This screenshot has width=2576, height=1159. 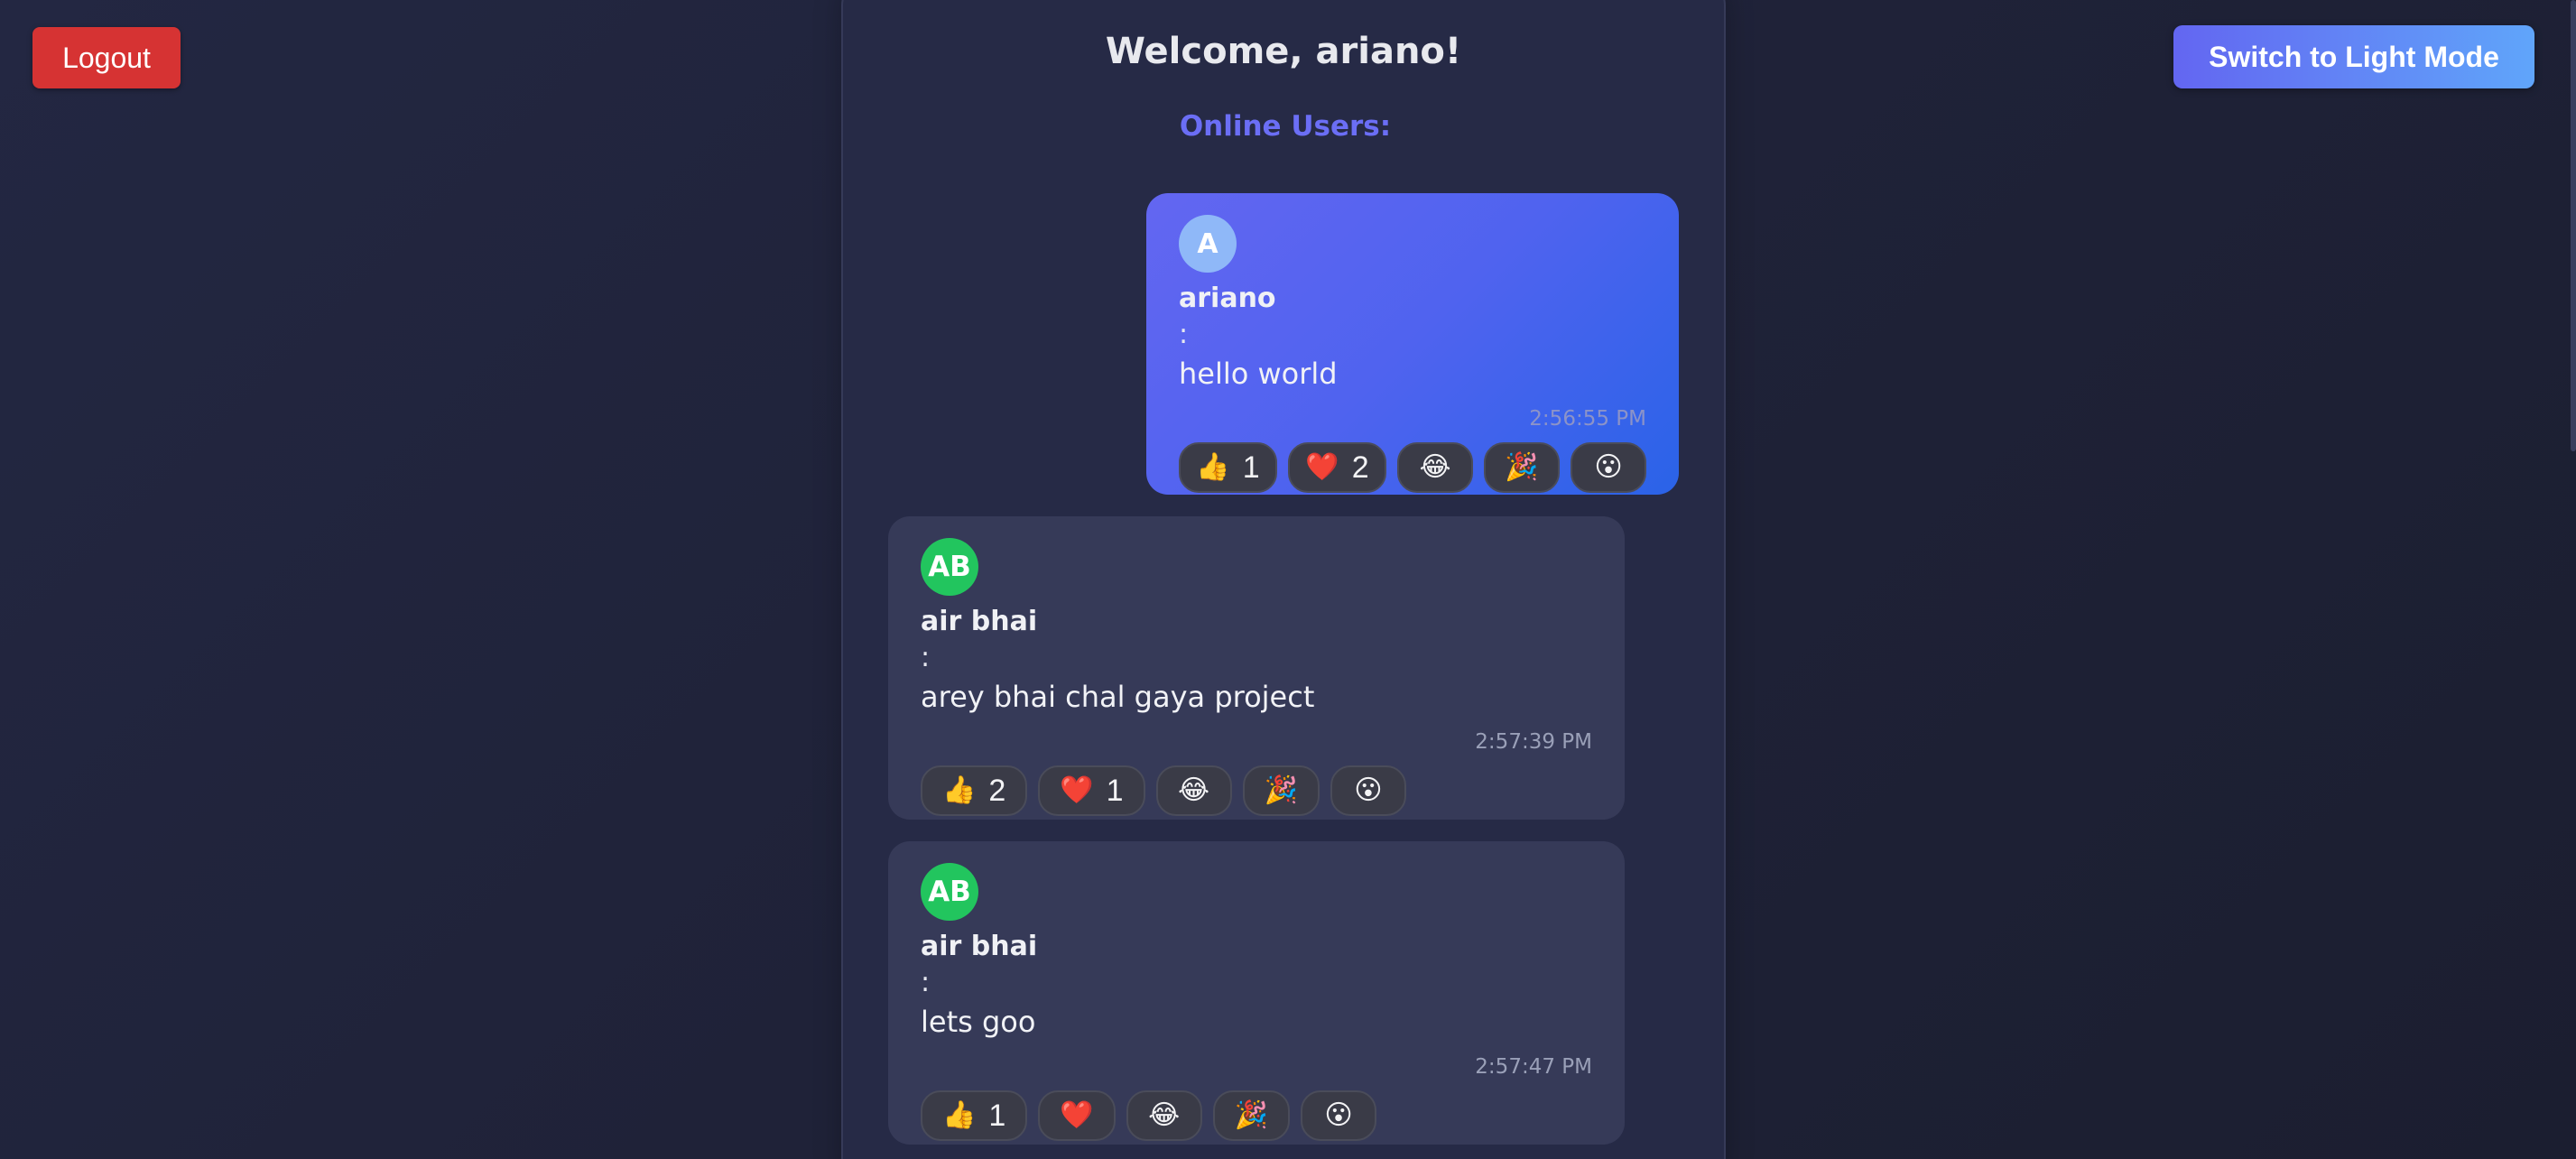 What do you see at coordinates (1258, 374) in the screenshot?
I see `message-text: hello world` at bounding box center [1258, 374].